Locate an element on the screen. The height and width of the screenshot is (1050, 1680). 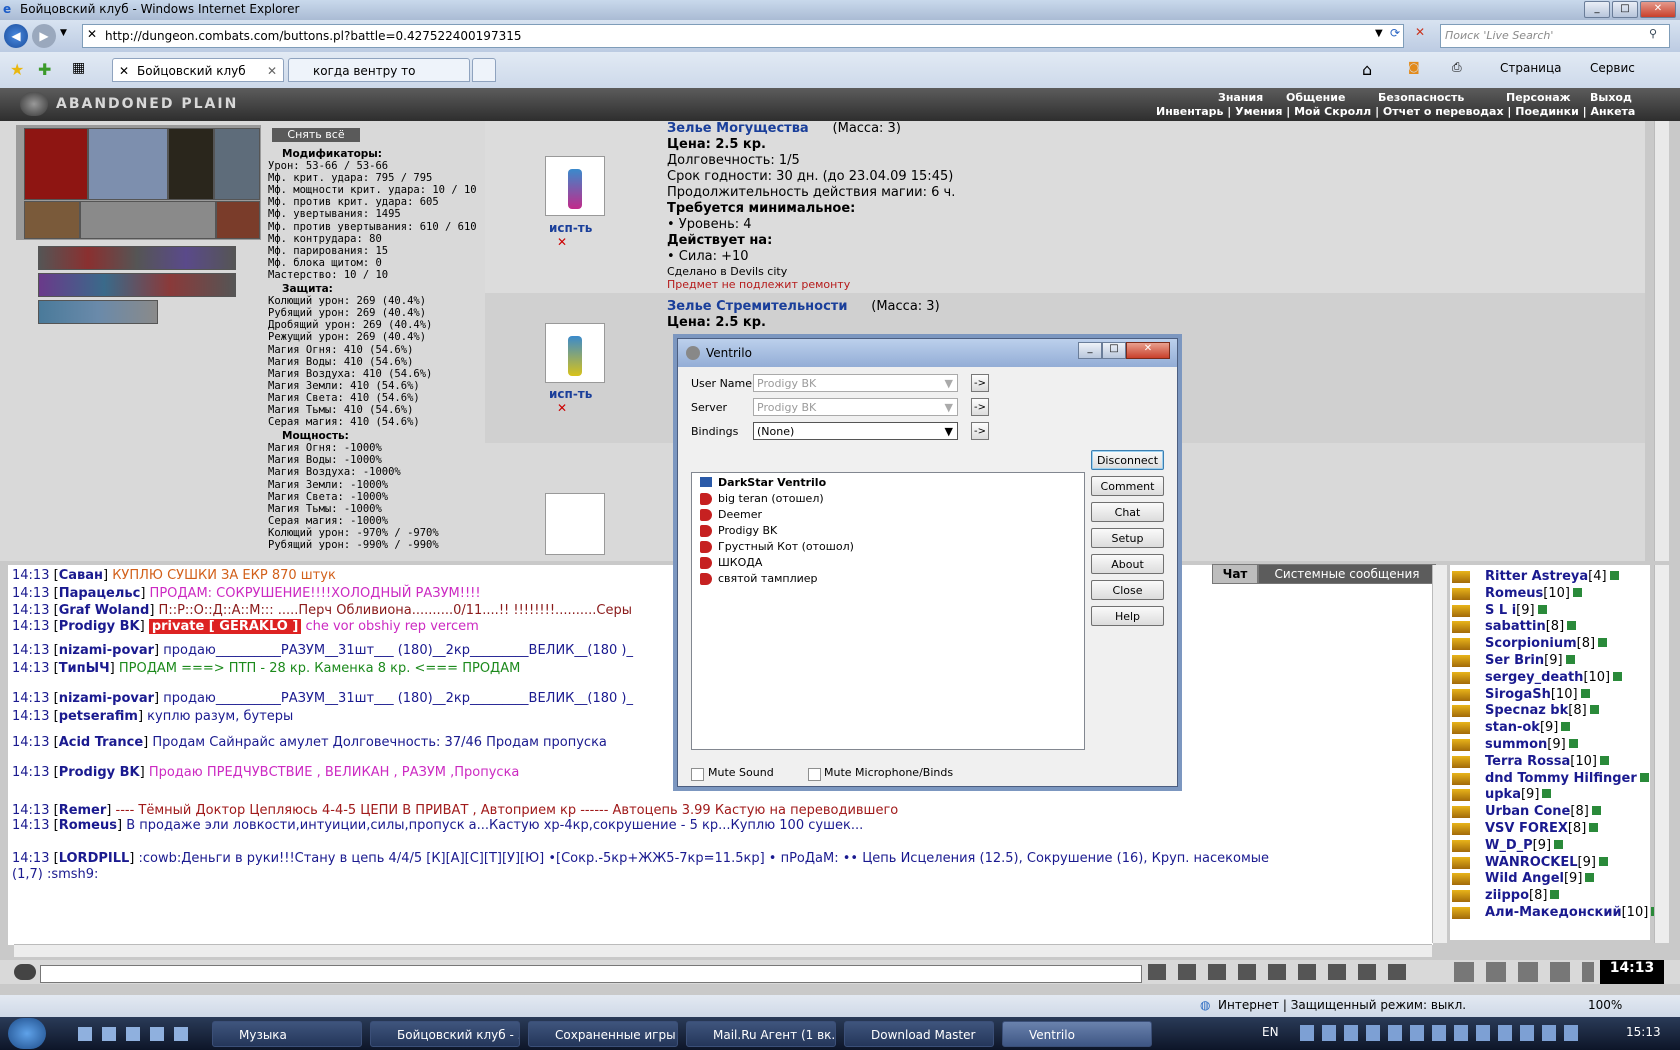
add-favorites-icon: ✚ is located at coordinates (44, 69).